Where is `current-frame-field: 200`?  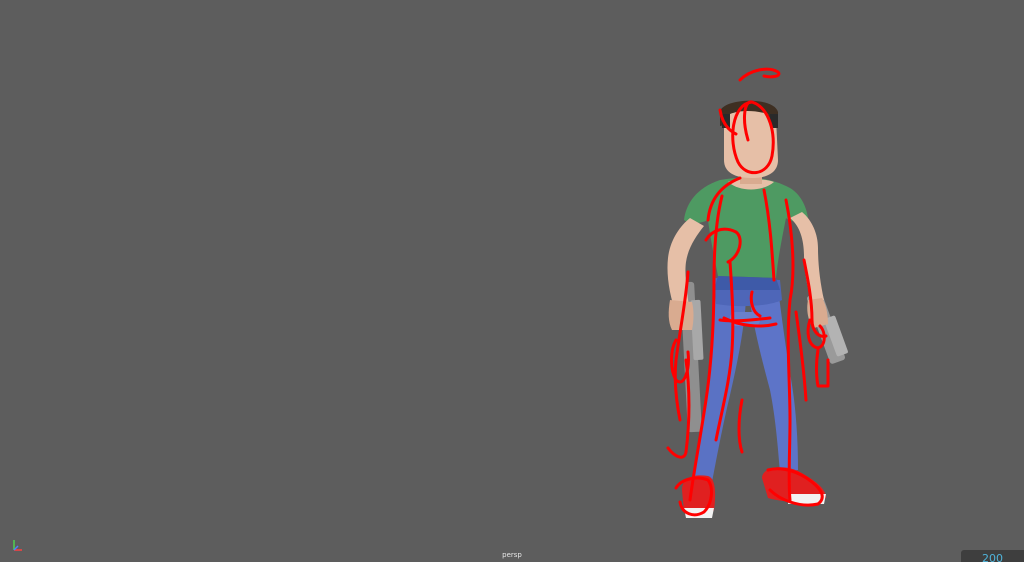
current-frame-field: 200 is located at coordinates (992, 556).